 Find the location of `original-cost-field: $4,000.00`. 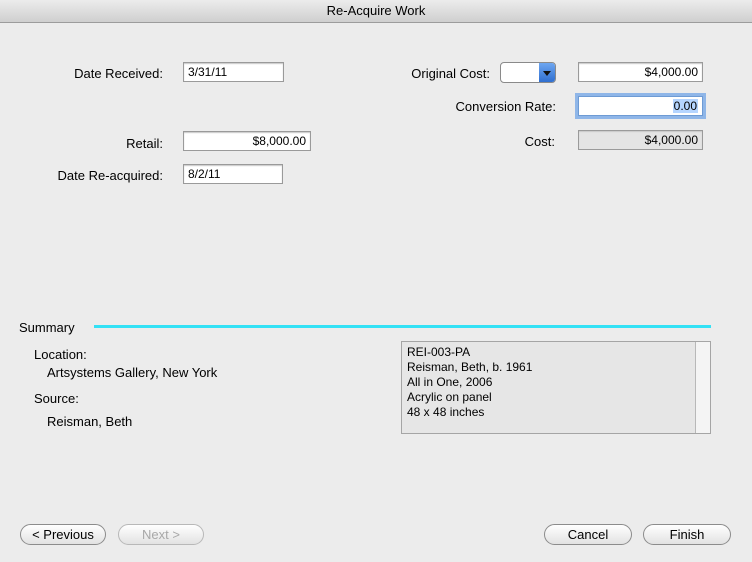

original-cost-field: $4,000.00 is located at coordinates (640, 72).